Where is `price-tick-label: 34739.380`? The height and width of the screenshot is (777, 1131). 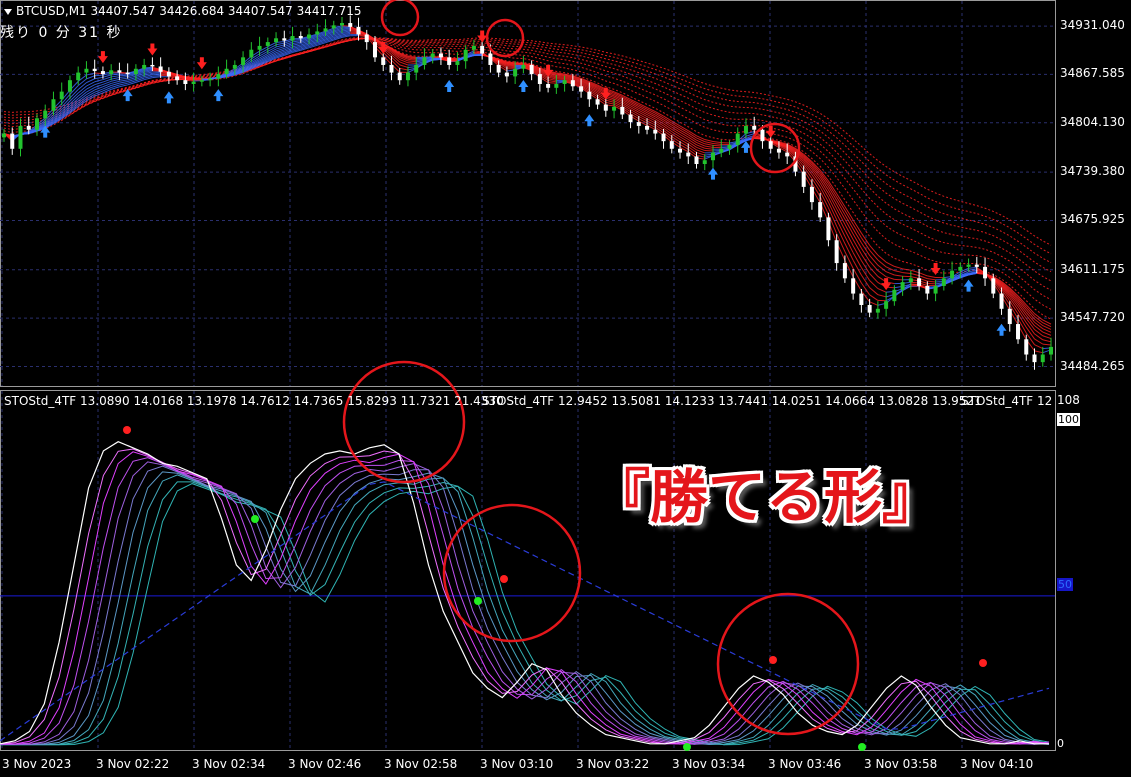 price-tick-label: 34739.380 is located at coordinates (1092, 171).